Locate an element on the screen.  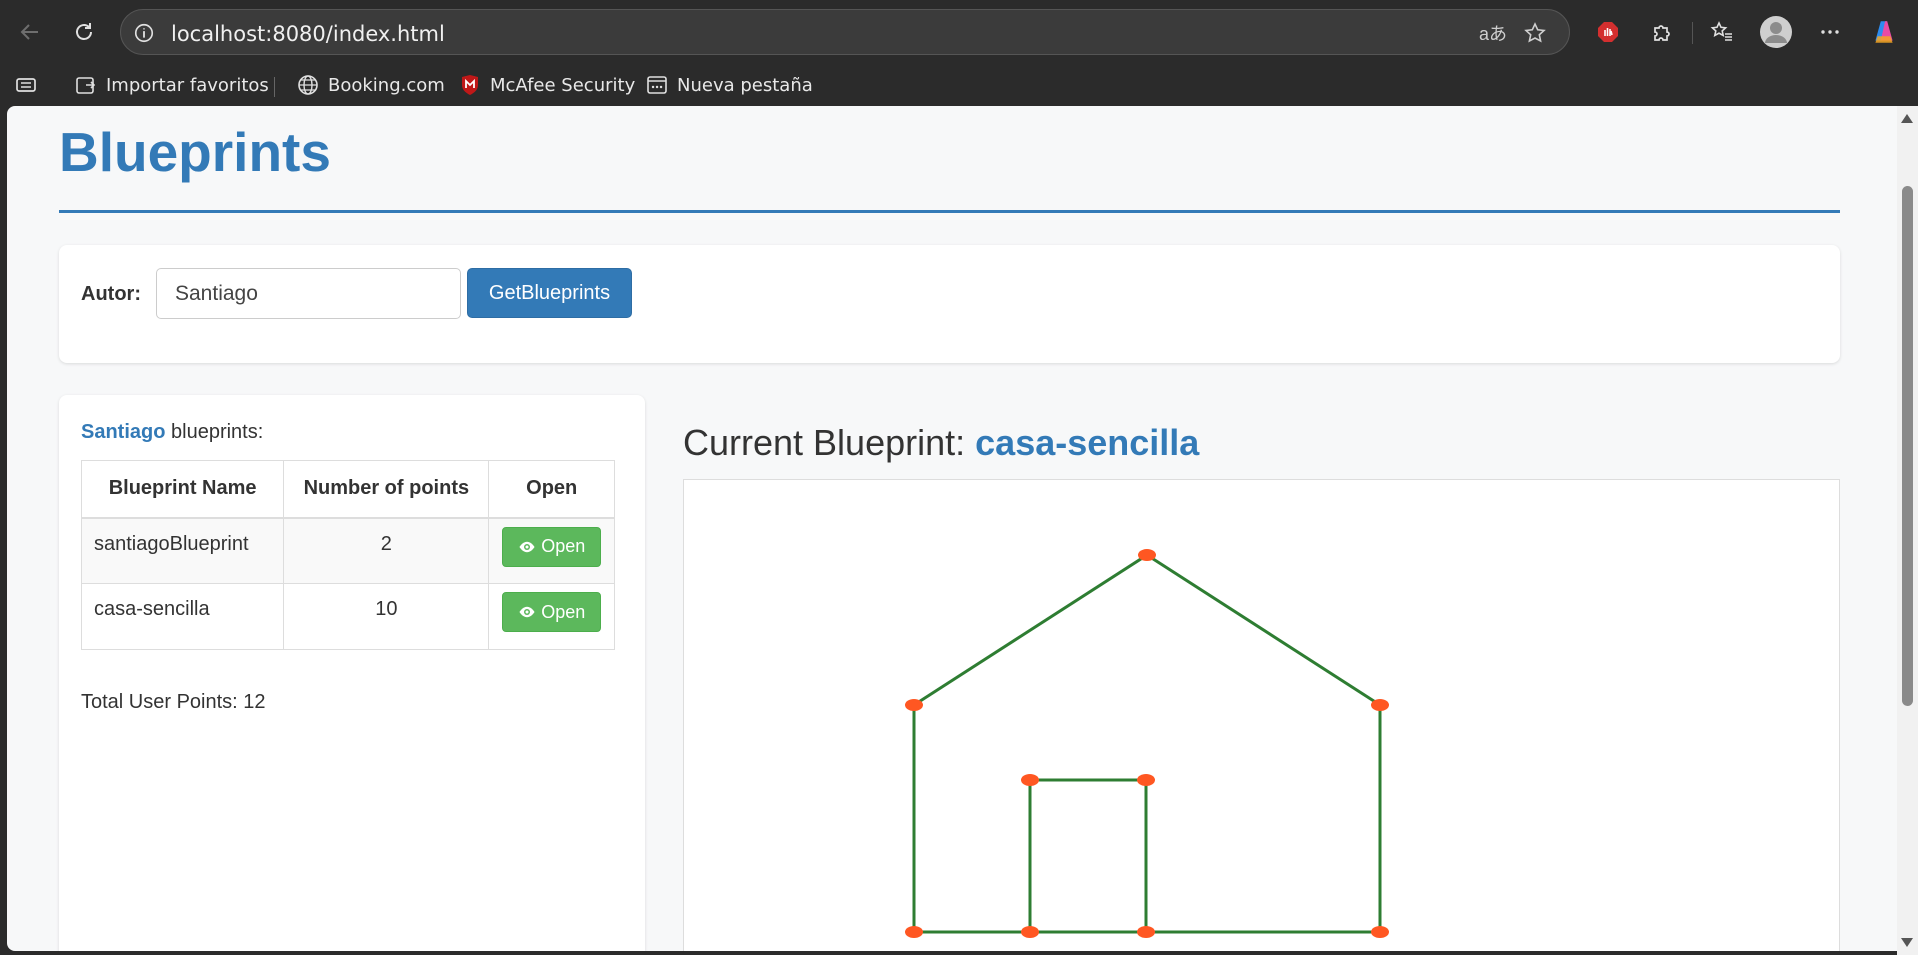
more-menu-button is located at coordinates (1830, 32).